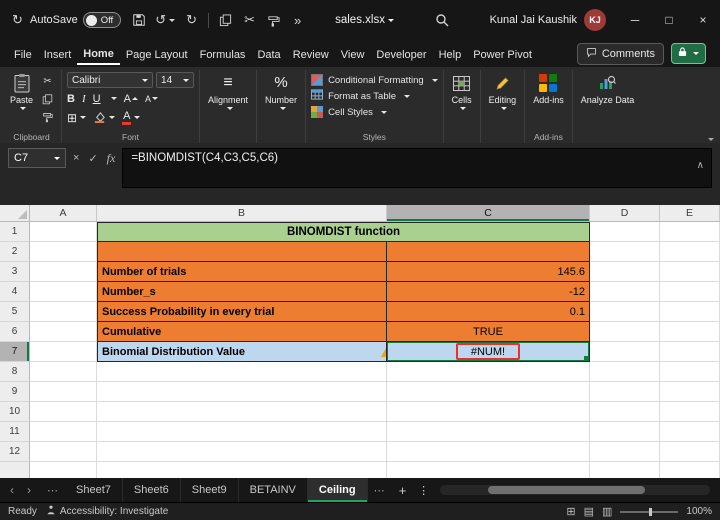 Image resolution: width=720 pixels, height=520 pixels. Describe the element at coordinates (625, 332) in the screenshot. I see `cell-d6` at that location.